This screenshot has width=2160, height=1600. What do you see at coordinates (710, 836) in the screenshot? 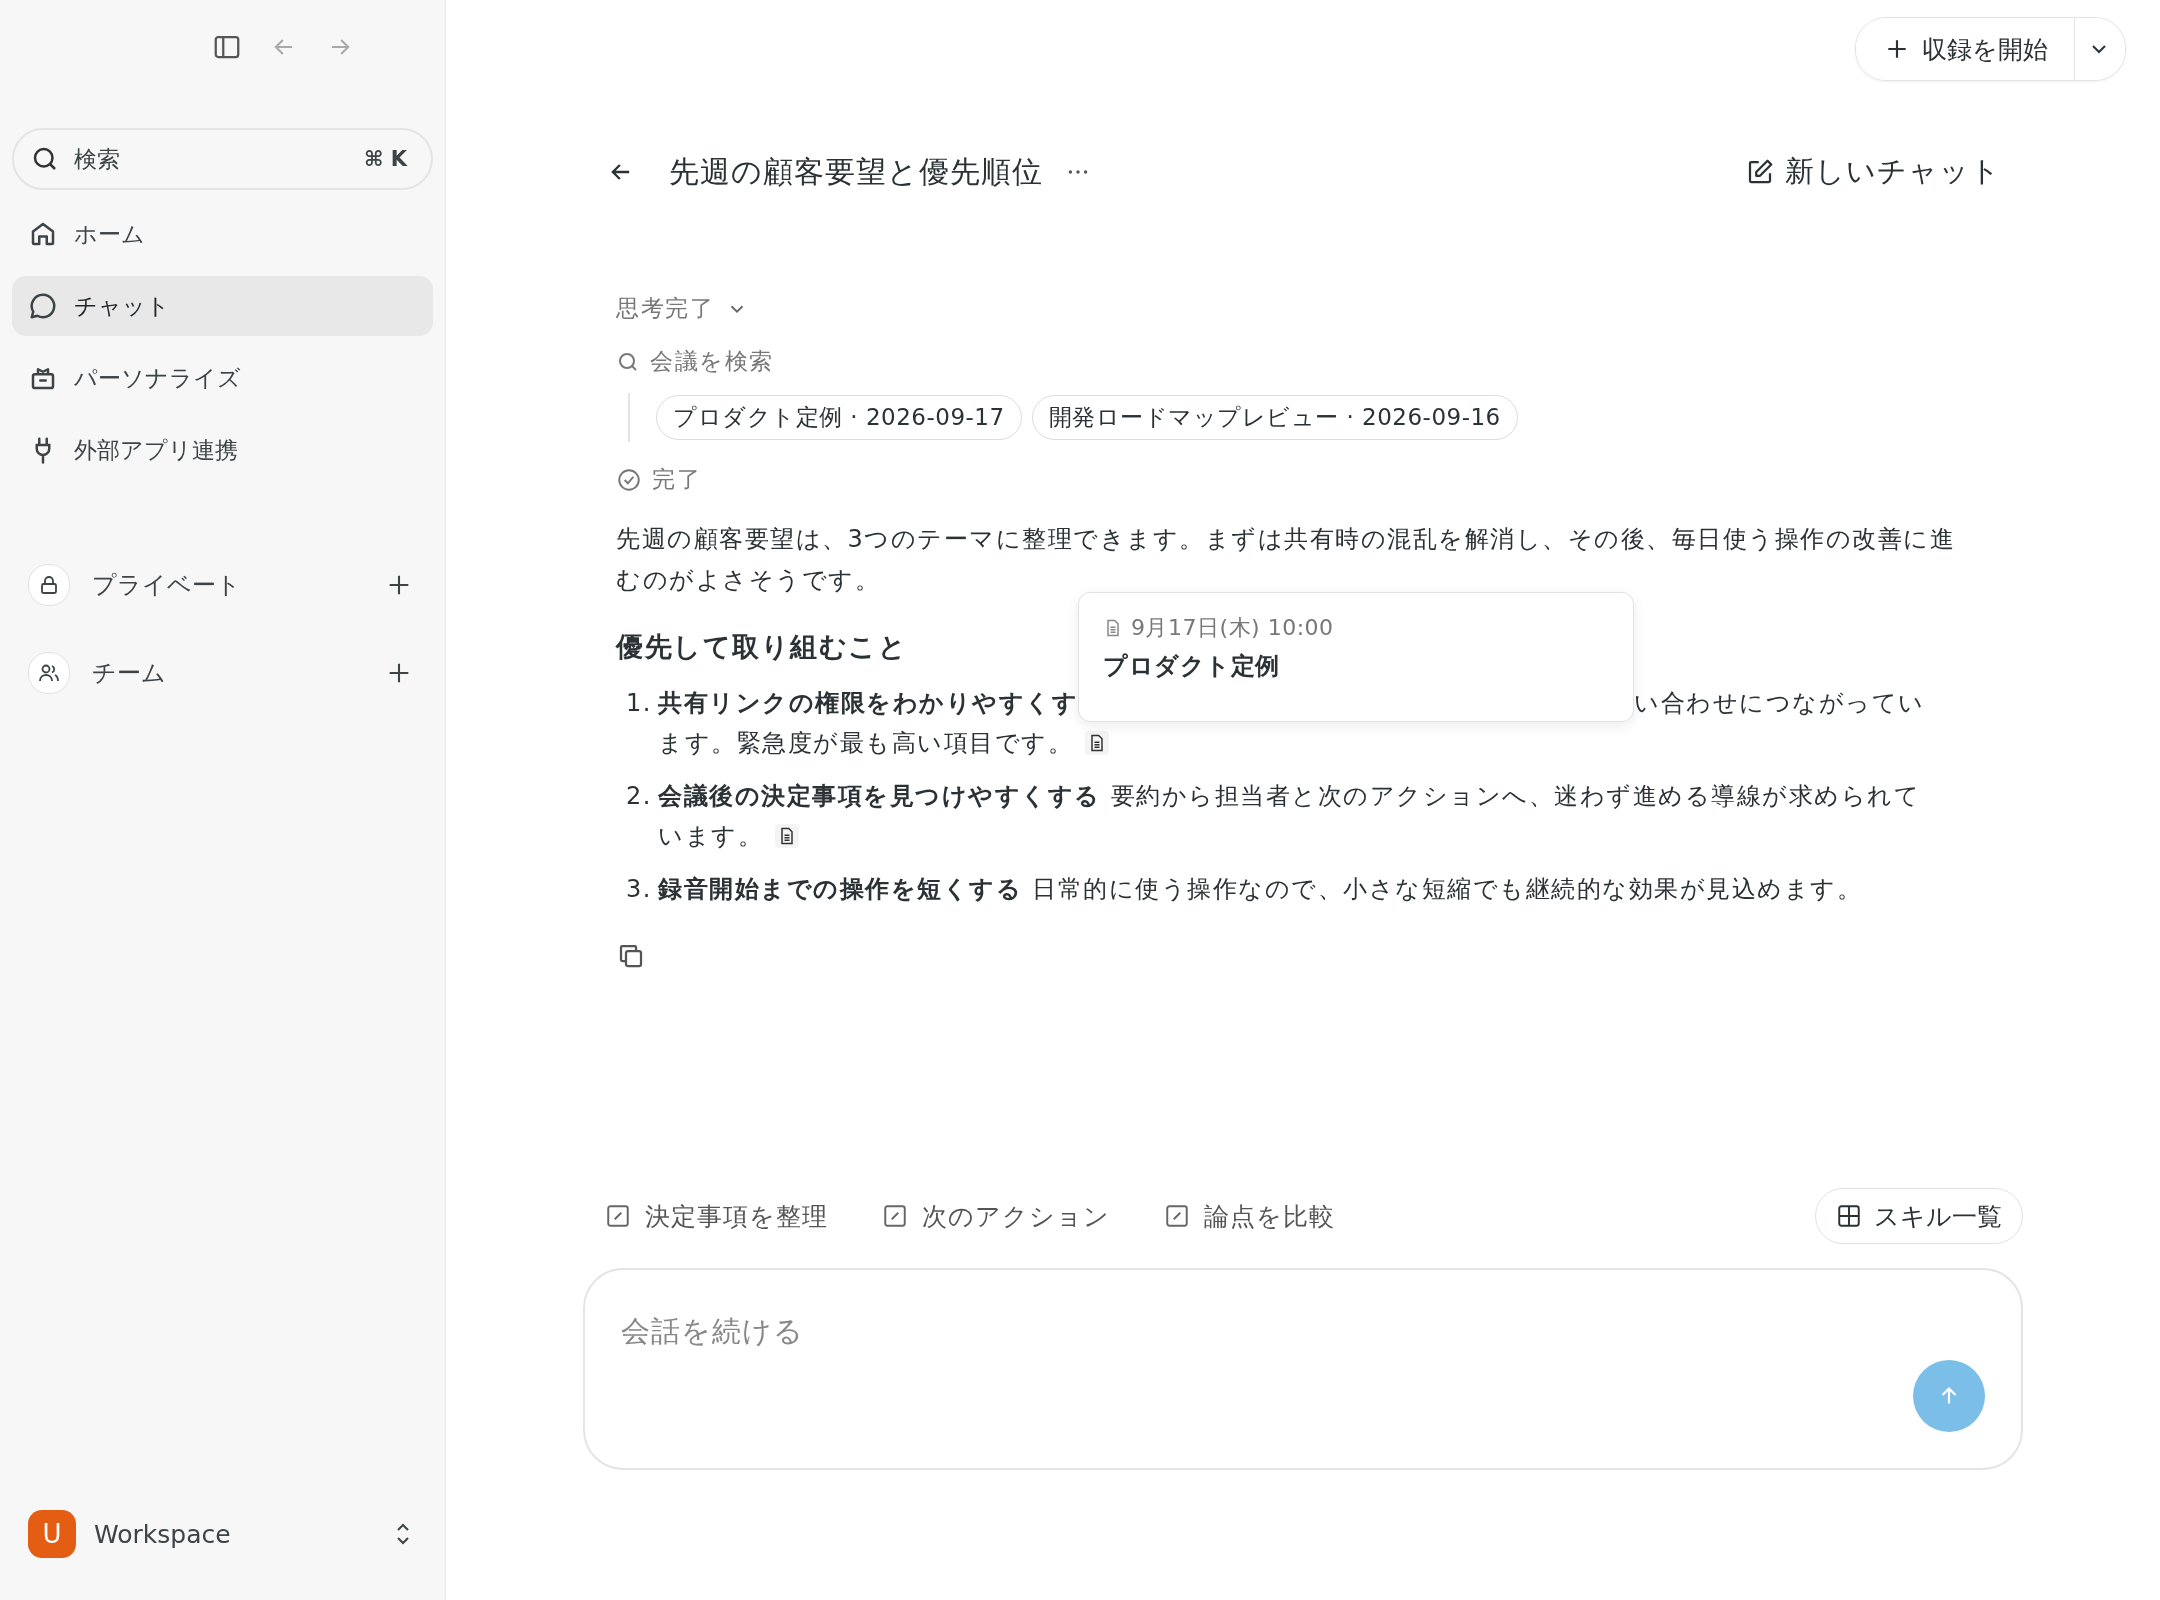
I see `item-text: います。` at bounding box center [710, 836].